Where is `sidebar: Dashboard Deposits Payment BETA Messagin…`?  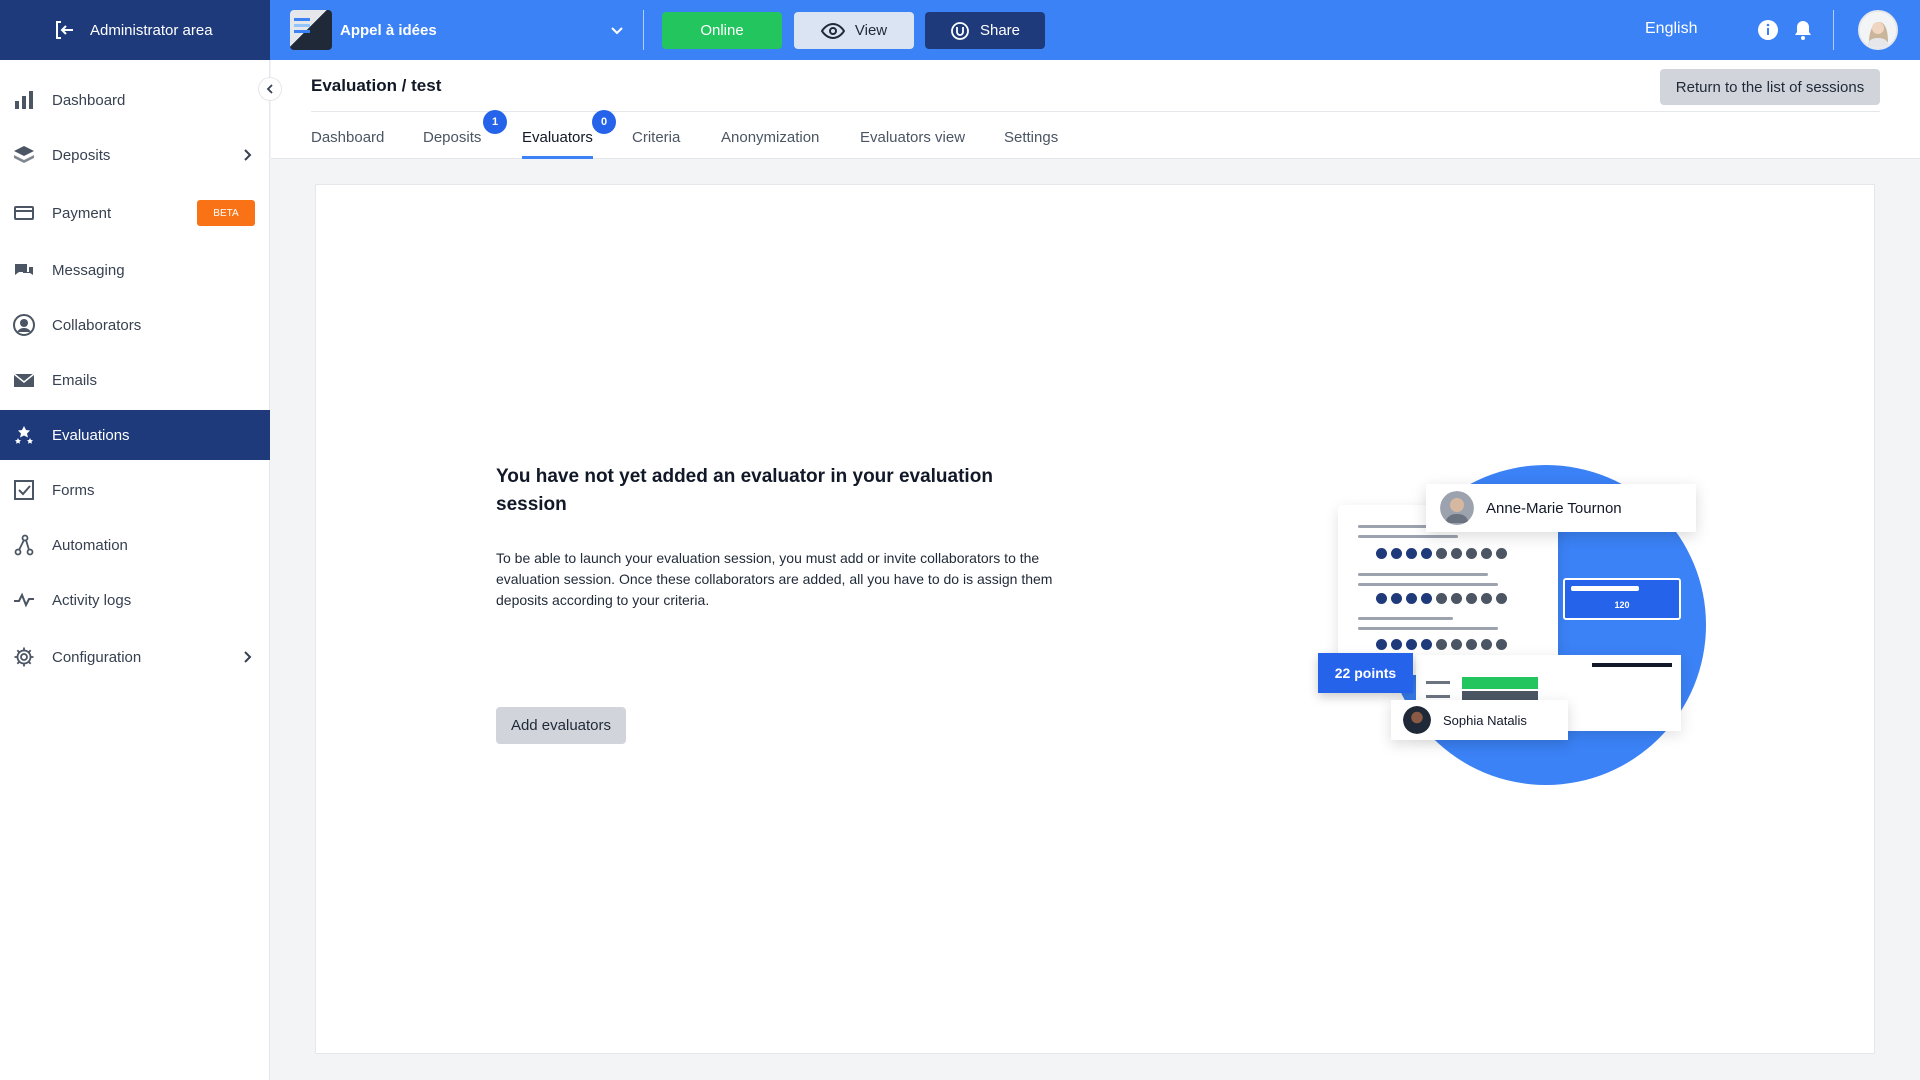 sidebar: Dashboard Deposits Payment BETA Messagin… is located at coordinates (135, 570).